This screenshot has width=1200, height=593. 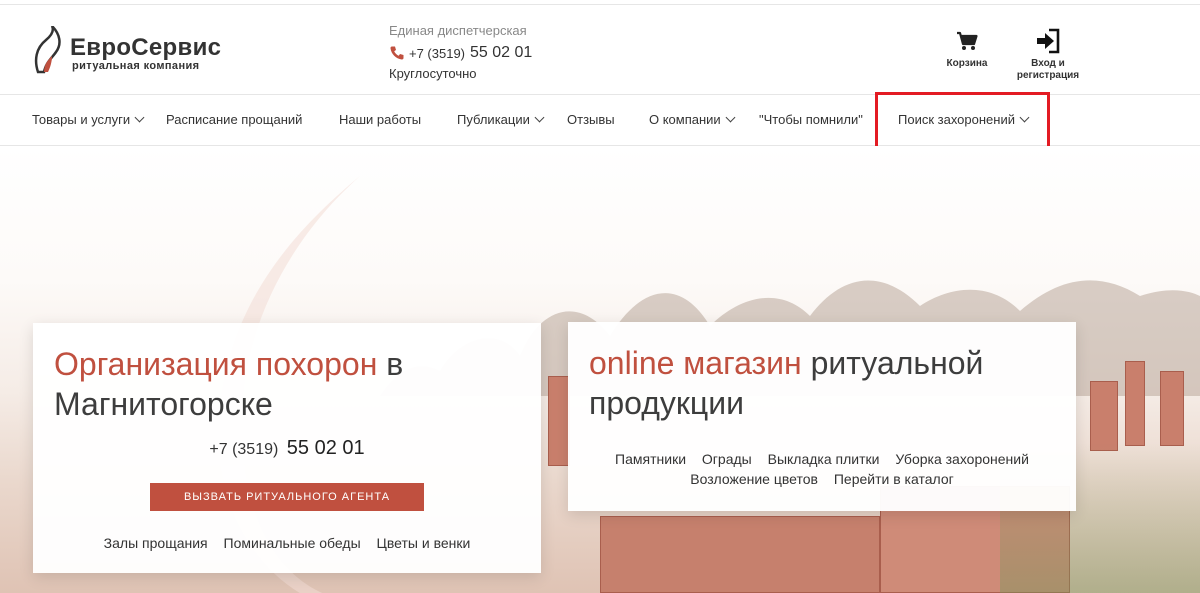 What do you see at coordinates (325, 448) in the screenshot?
I see `card-phone-number: 55 02 01` at bounding box center [325, 448].